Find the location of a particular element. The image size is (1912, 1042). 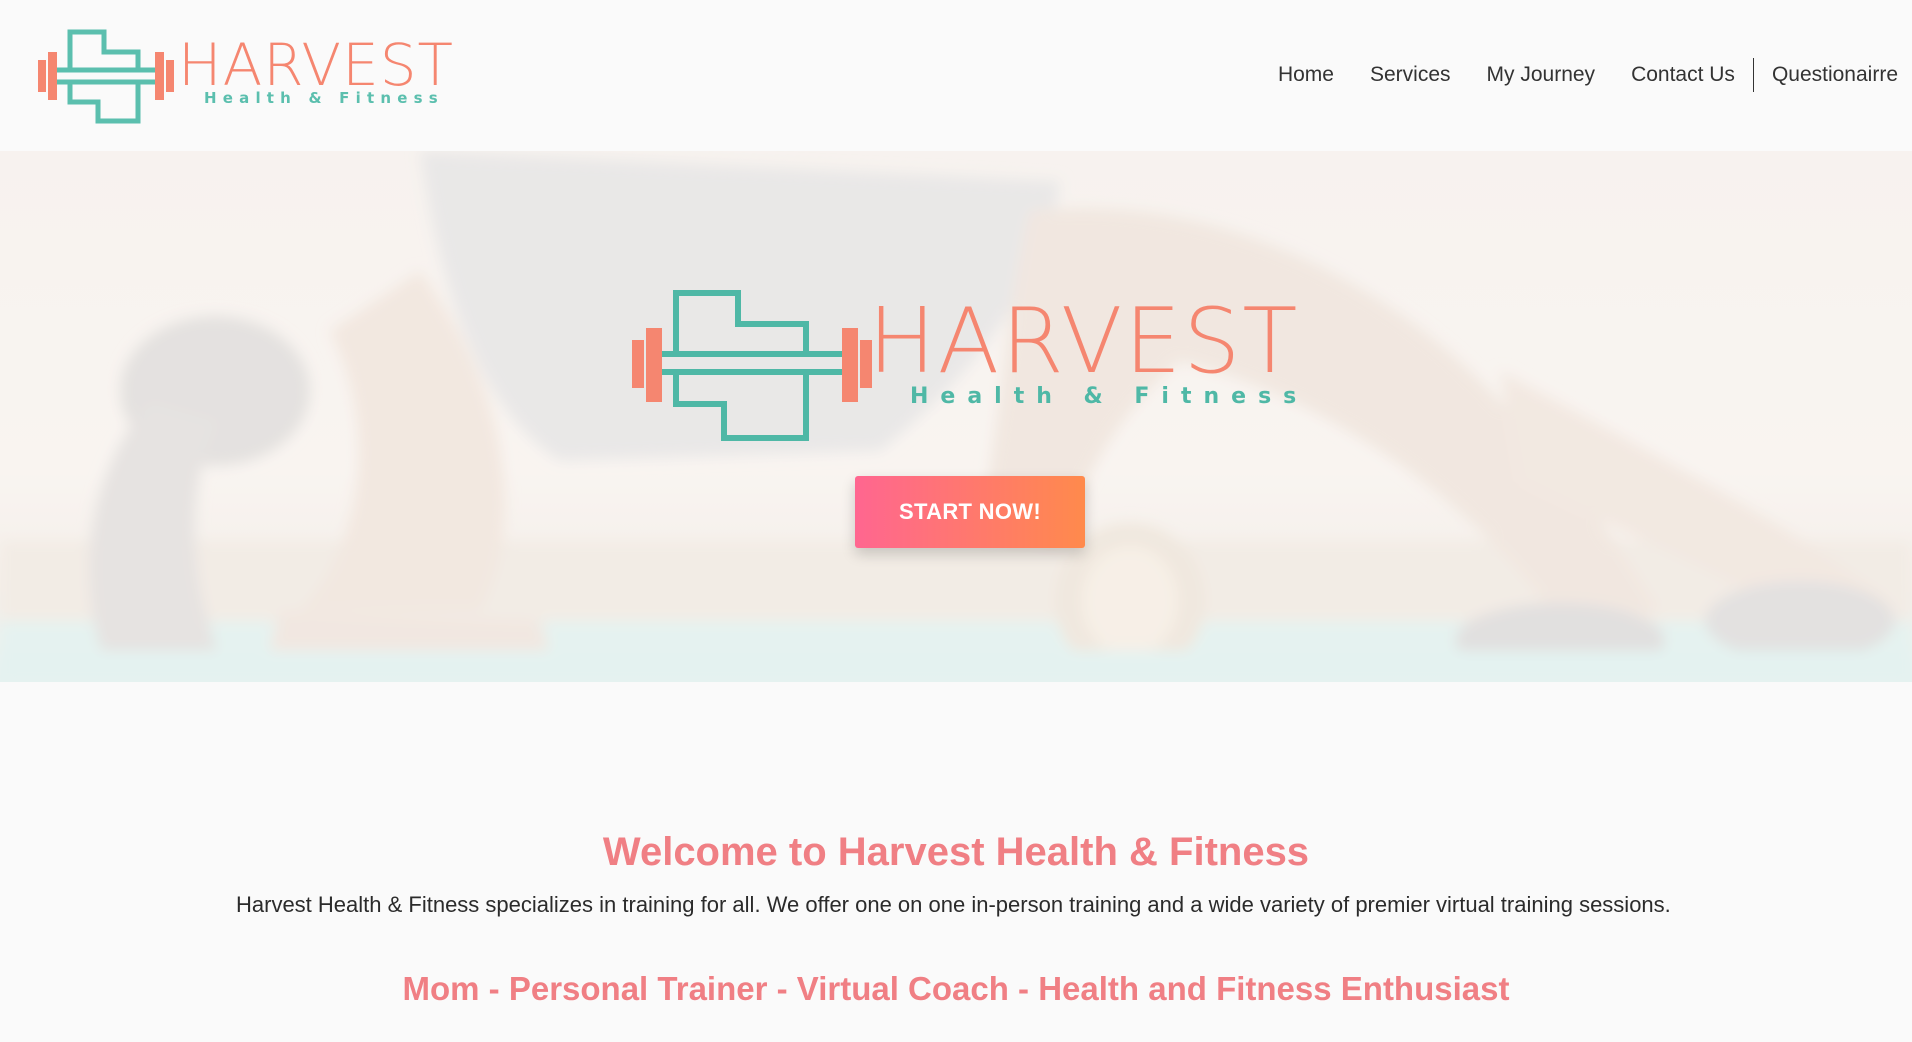

nav-home: Home is located at coordinates (1306, 75).